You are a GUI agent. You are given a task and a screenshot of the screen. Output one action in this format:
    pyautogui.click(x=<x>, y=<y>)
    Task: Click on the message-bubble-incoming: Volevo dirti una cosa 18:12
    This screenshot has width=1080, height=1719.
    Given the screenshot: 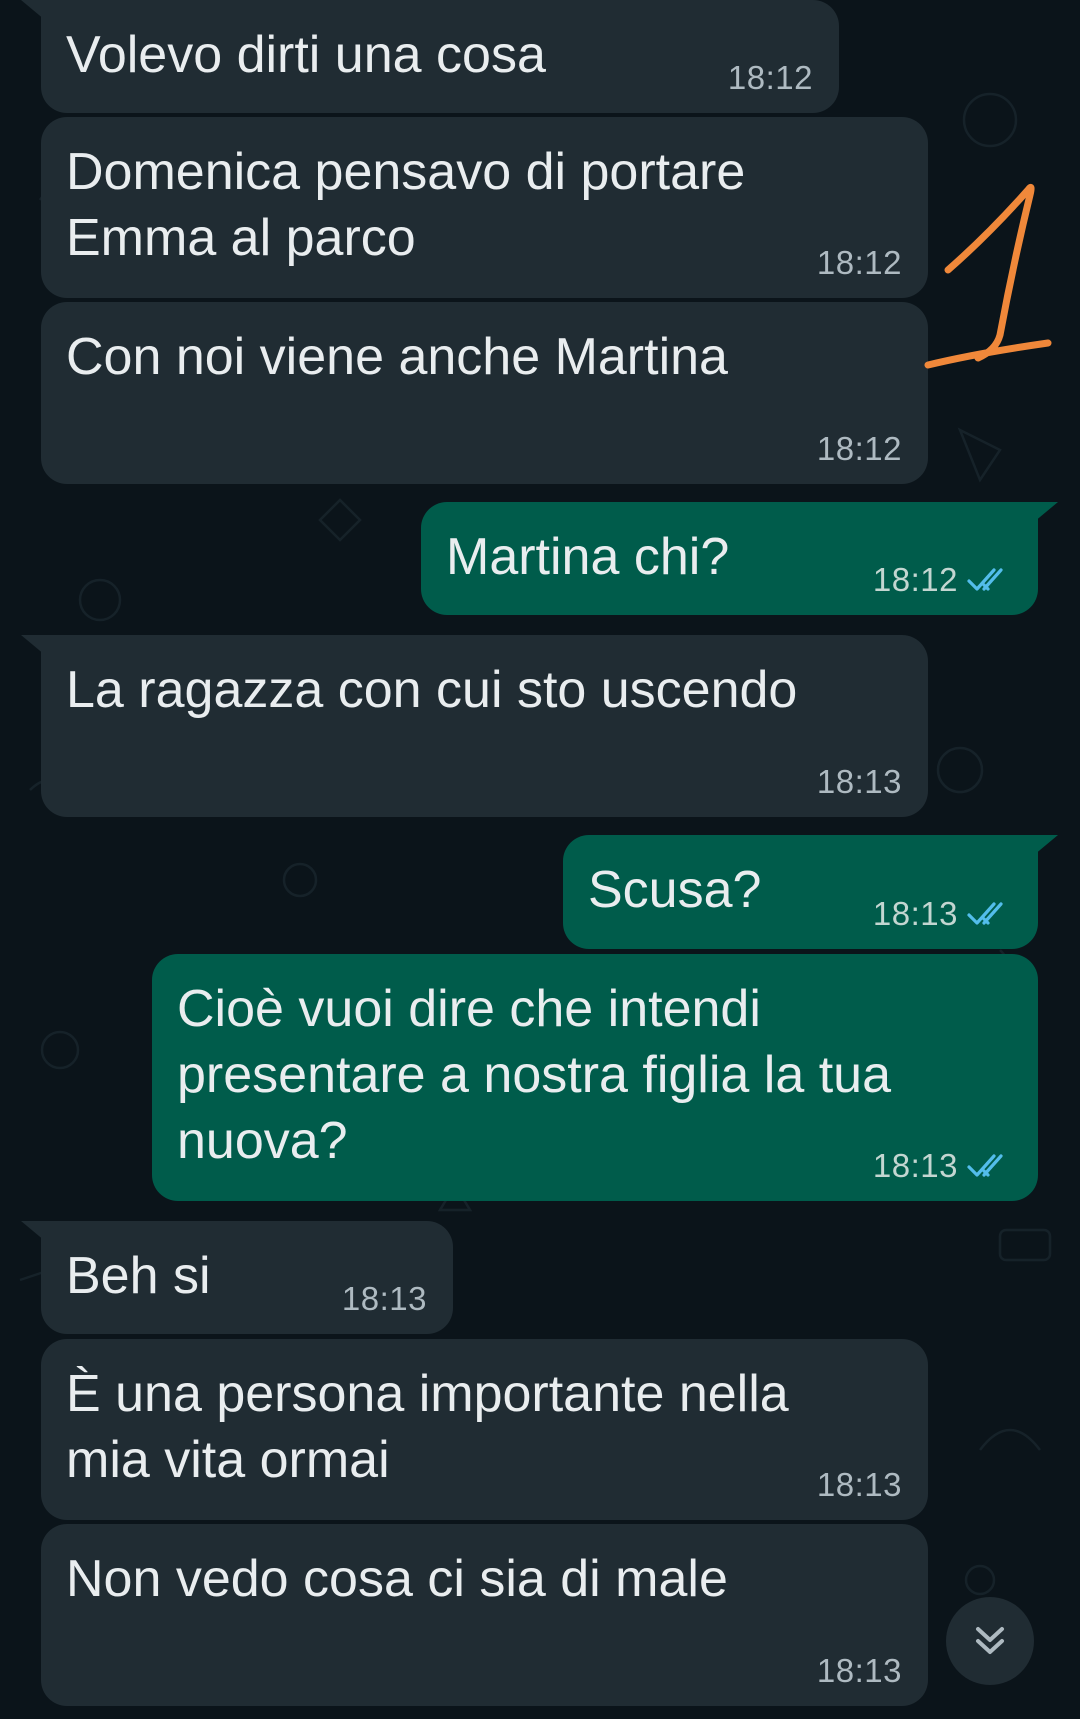 What is the action you would take?
    pyautogui.click(x=430, y=56)
    